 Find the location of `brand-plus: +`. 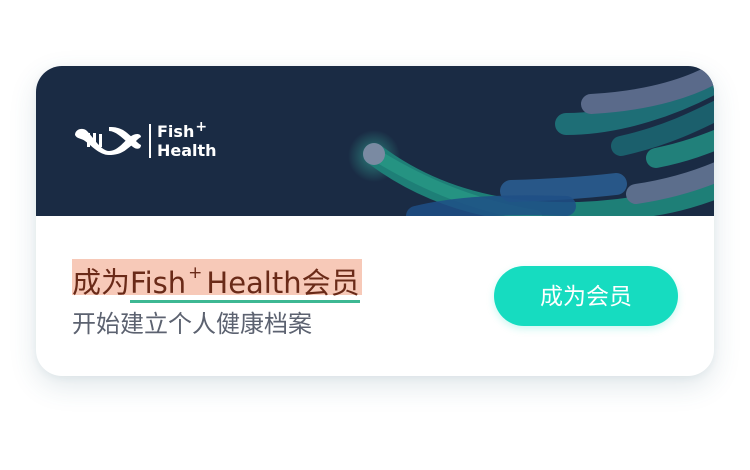

brand-plus: + is located at coordinates (201, 127).